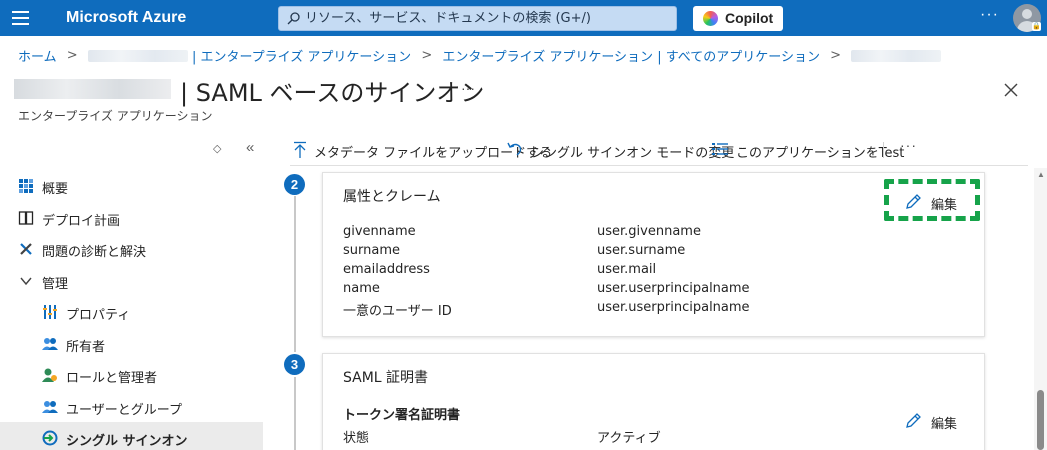 This screenshot has height=450, width=1047. I want to click on sidebar-item-label: ユーザーとグループ, so click(124, 410).